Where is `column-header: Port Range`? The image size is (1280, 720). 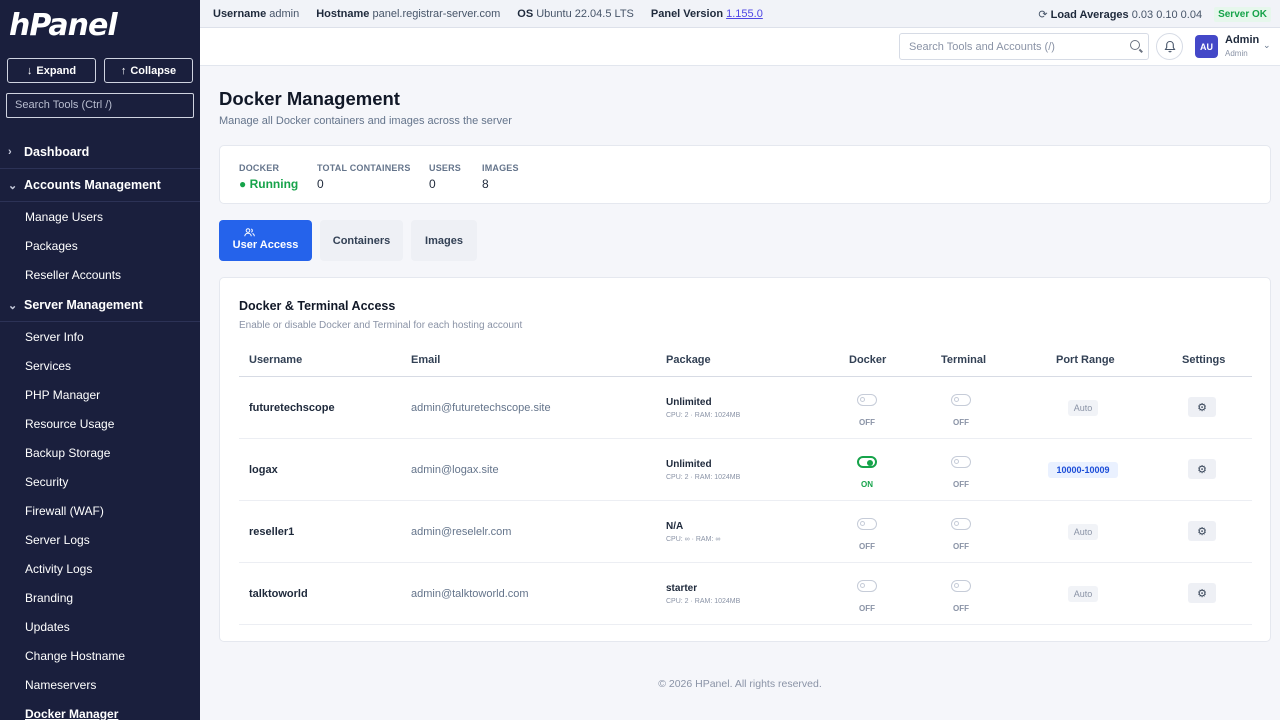 column-header: Port Range is located at coordinates (1085, 360).